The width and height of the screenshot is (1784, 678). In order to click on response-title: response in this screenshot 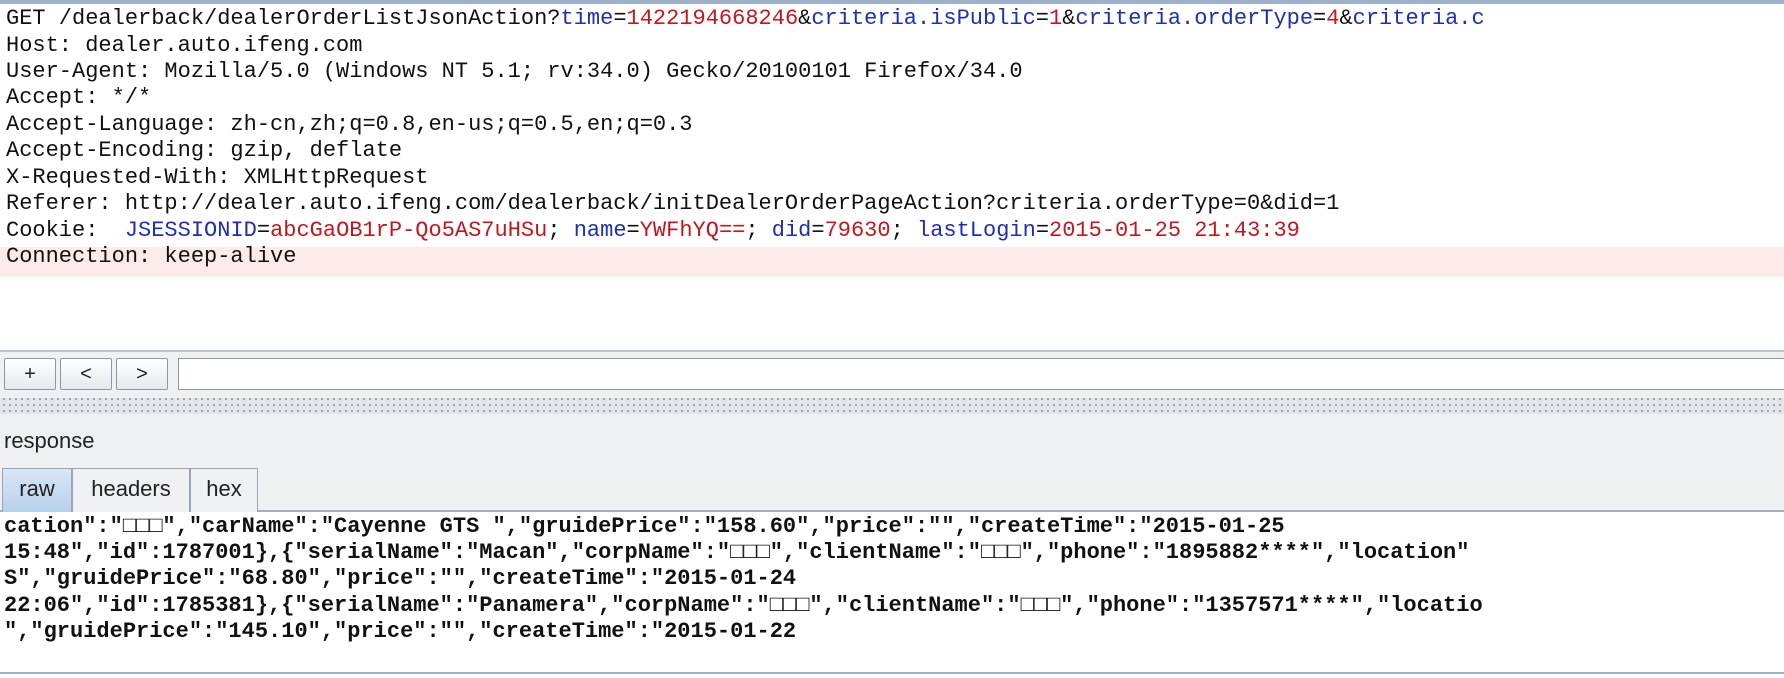, I will do `click(49, 440)`.